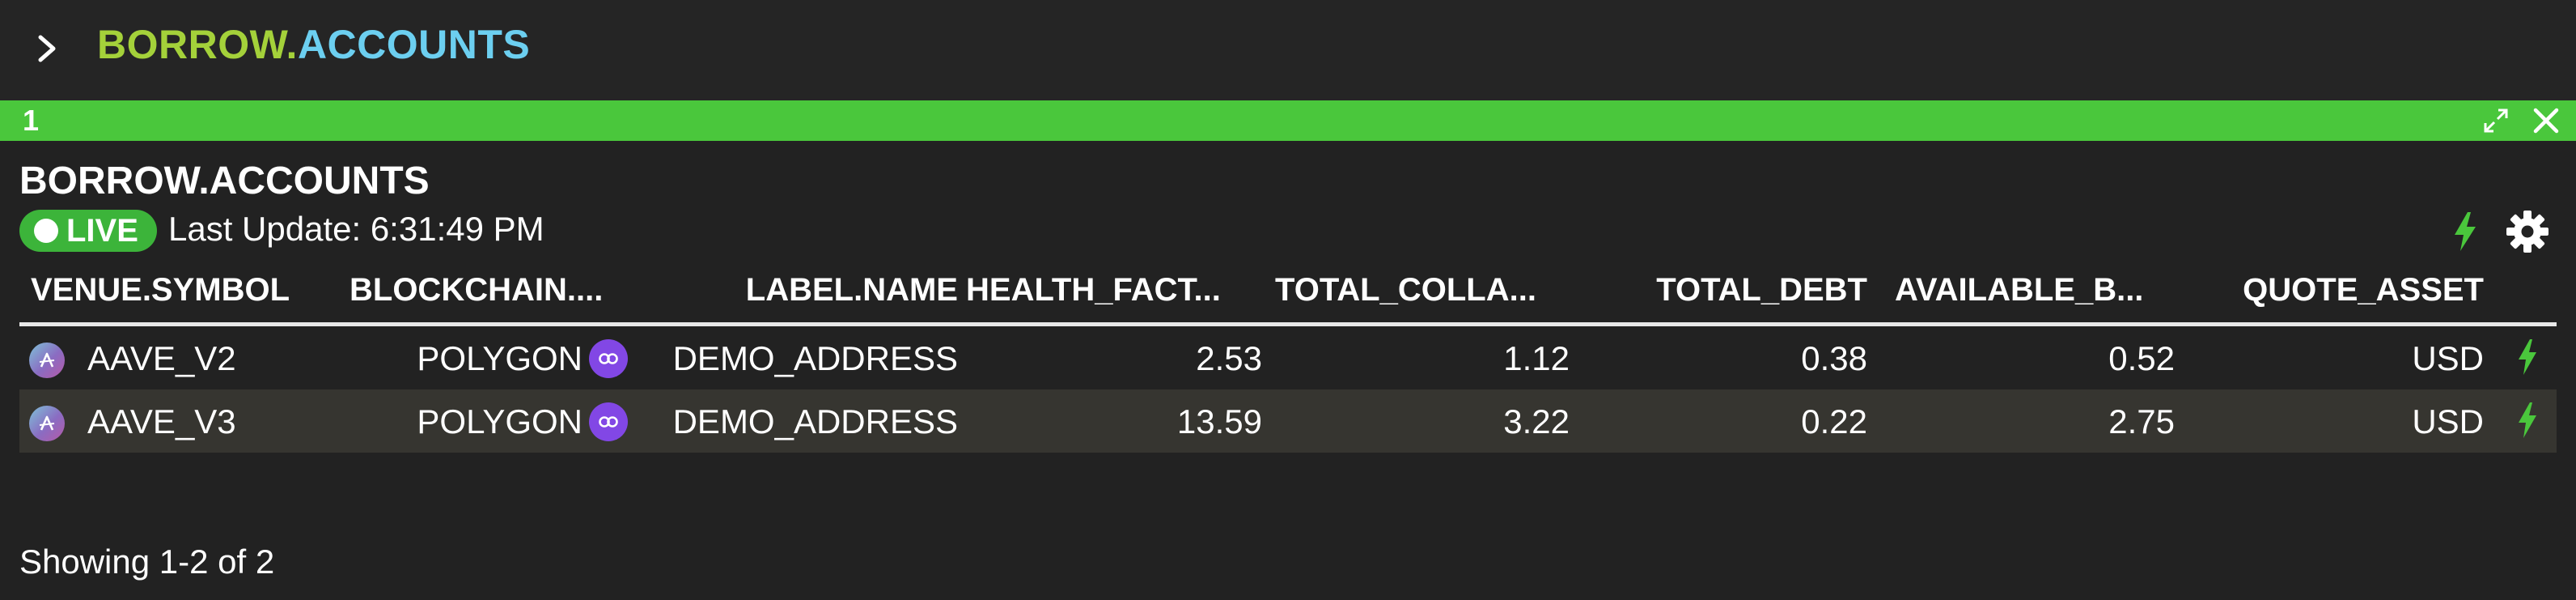 The width and height of the screenshot is (2576, 600). Describe the element at coordinates (47, 49) in the screenshot. I see `chevron-right-icon` at that location.